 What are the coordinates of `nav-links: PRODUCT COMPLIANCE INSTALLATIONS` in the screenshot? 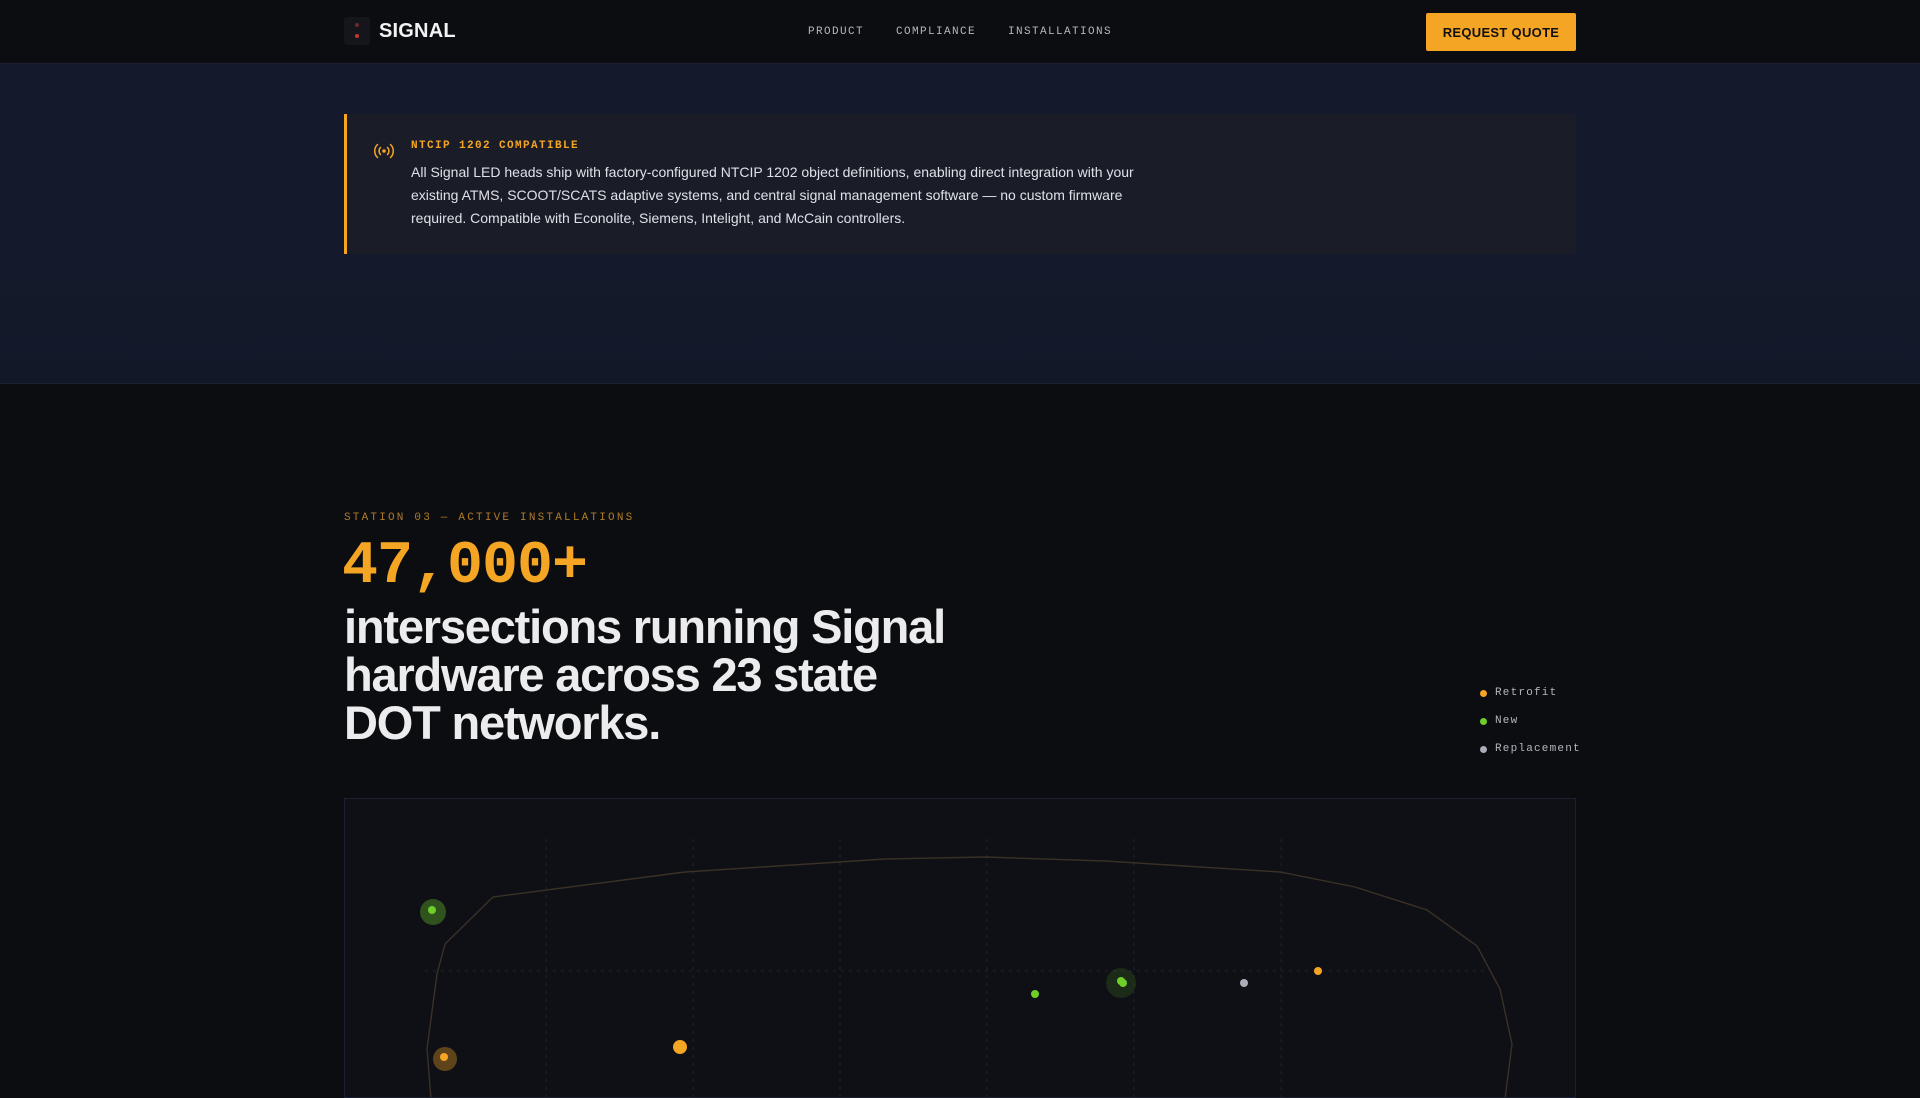 It's located at (960, 32).